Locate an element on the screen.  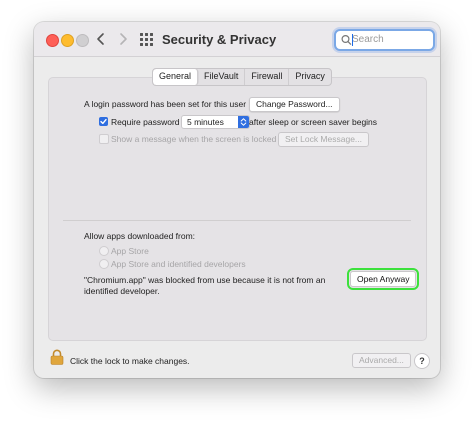
show-message-label: Show a message when the screen is locked is located at coordinates (194, 139).